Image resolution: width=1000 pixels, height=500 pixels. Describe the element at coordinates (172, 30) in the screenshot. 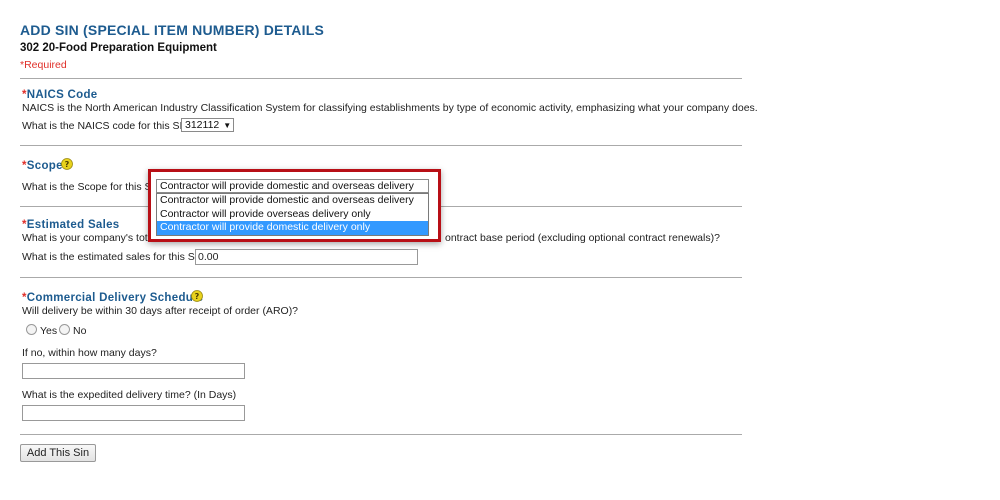

I see `page-title: ADD SIN (SPECIAL ITEM NUMBER) DETAILS` at that location.